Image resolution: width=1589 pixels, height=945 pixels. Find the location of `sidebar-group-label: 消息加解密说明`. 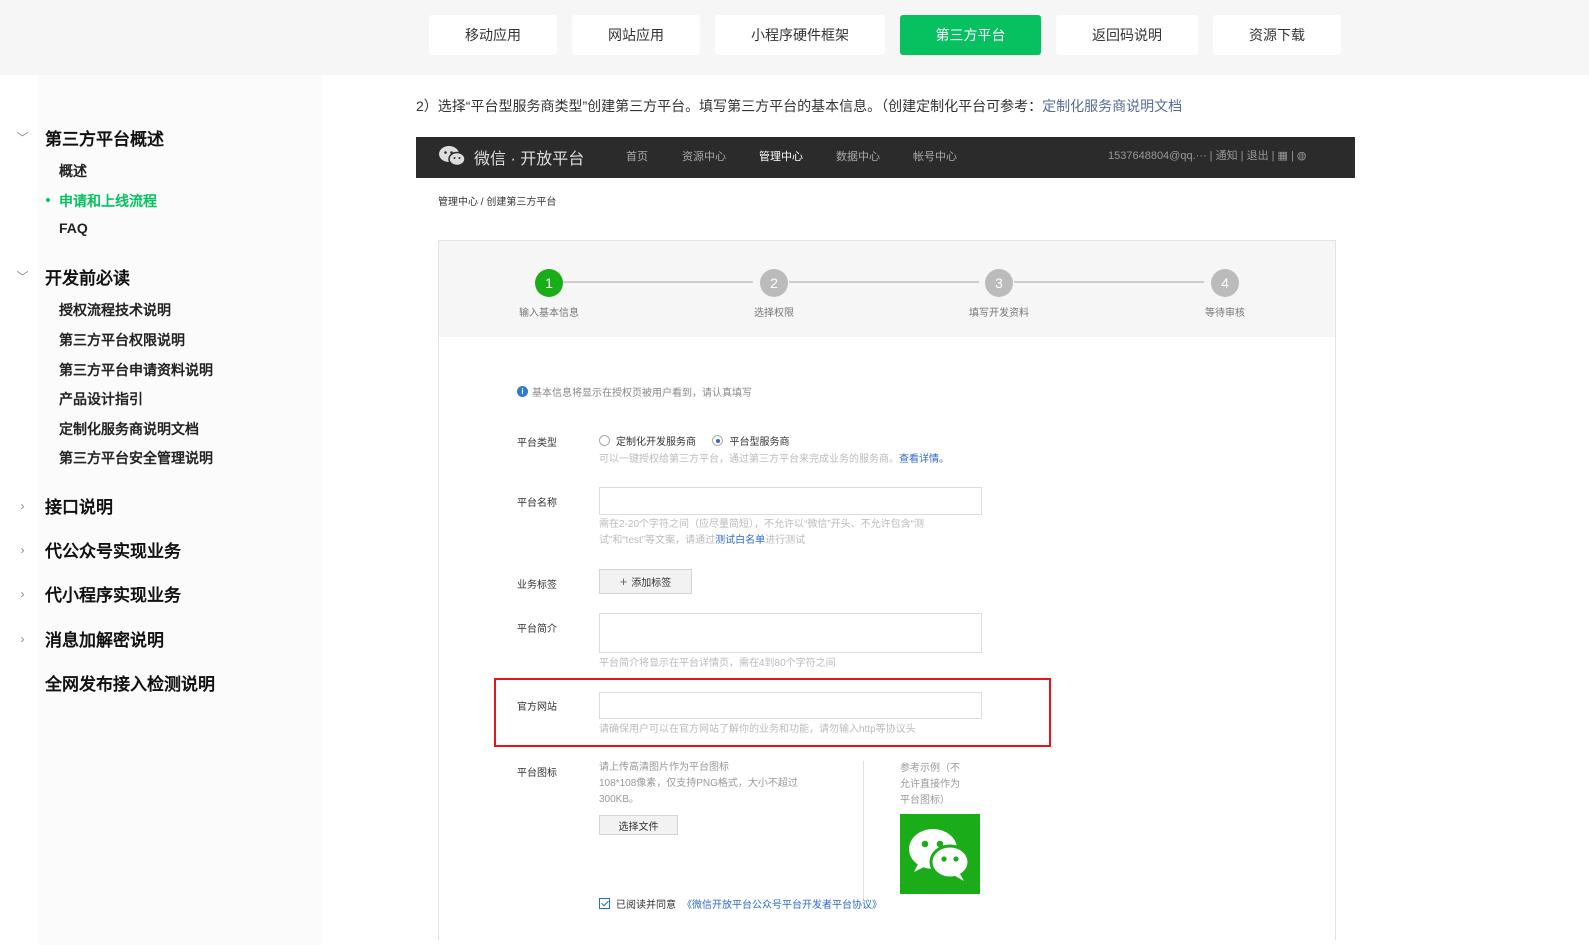

sidebar-group-label: 消息加解密说明 is located at coordinates (104, 640).